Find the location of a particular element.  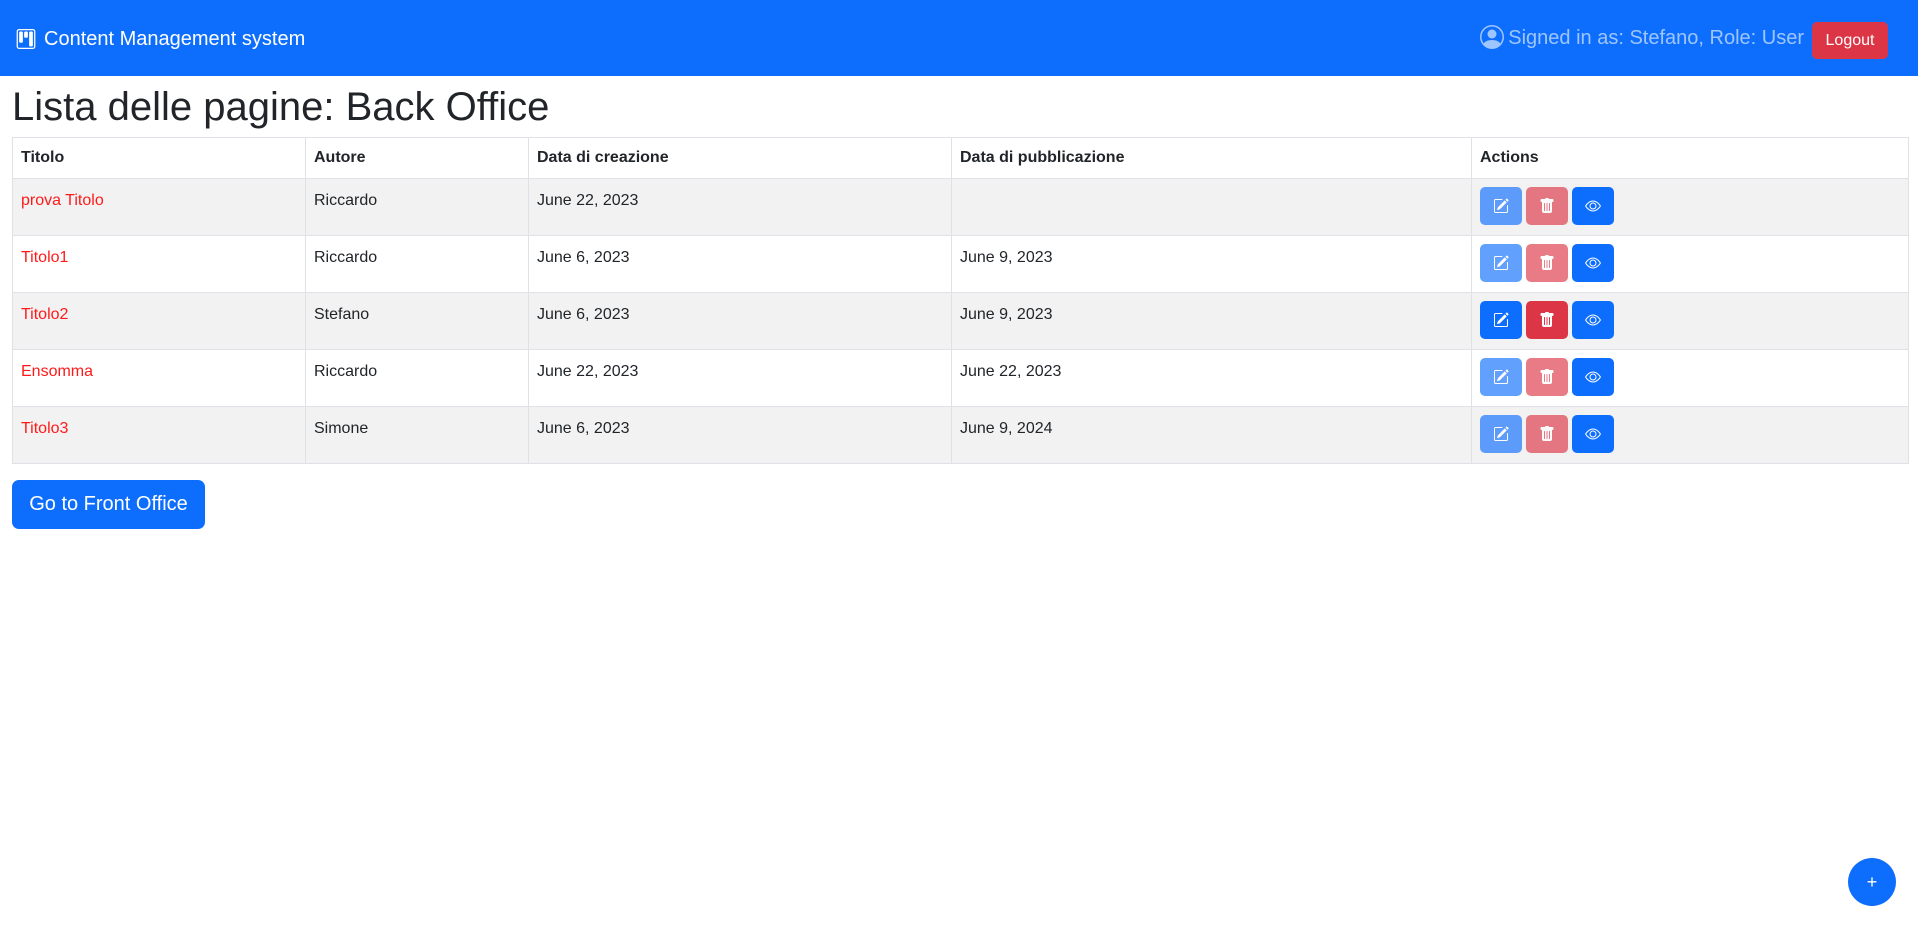

table-row: Titolo3 Simone June 6, 2023 June 9, 2024 is located at coordinates (960, 435).